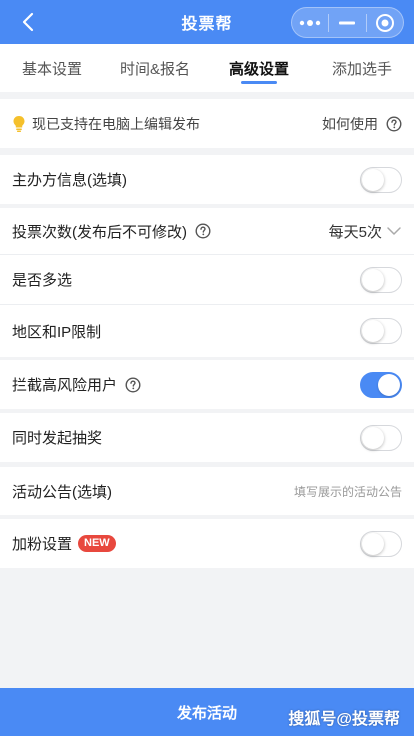 This screenshot has width=414, height=736. What do you see at coordinates (207, 279) in the screenshot?
I see `multi-select-row: 是否多选` at bounding box center [207, 279].